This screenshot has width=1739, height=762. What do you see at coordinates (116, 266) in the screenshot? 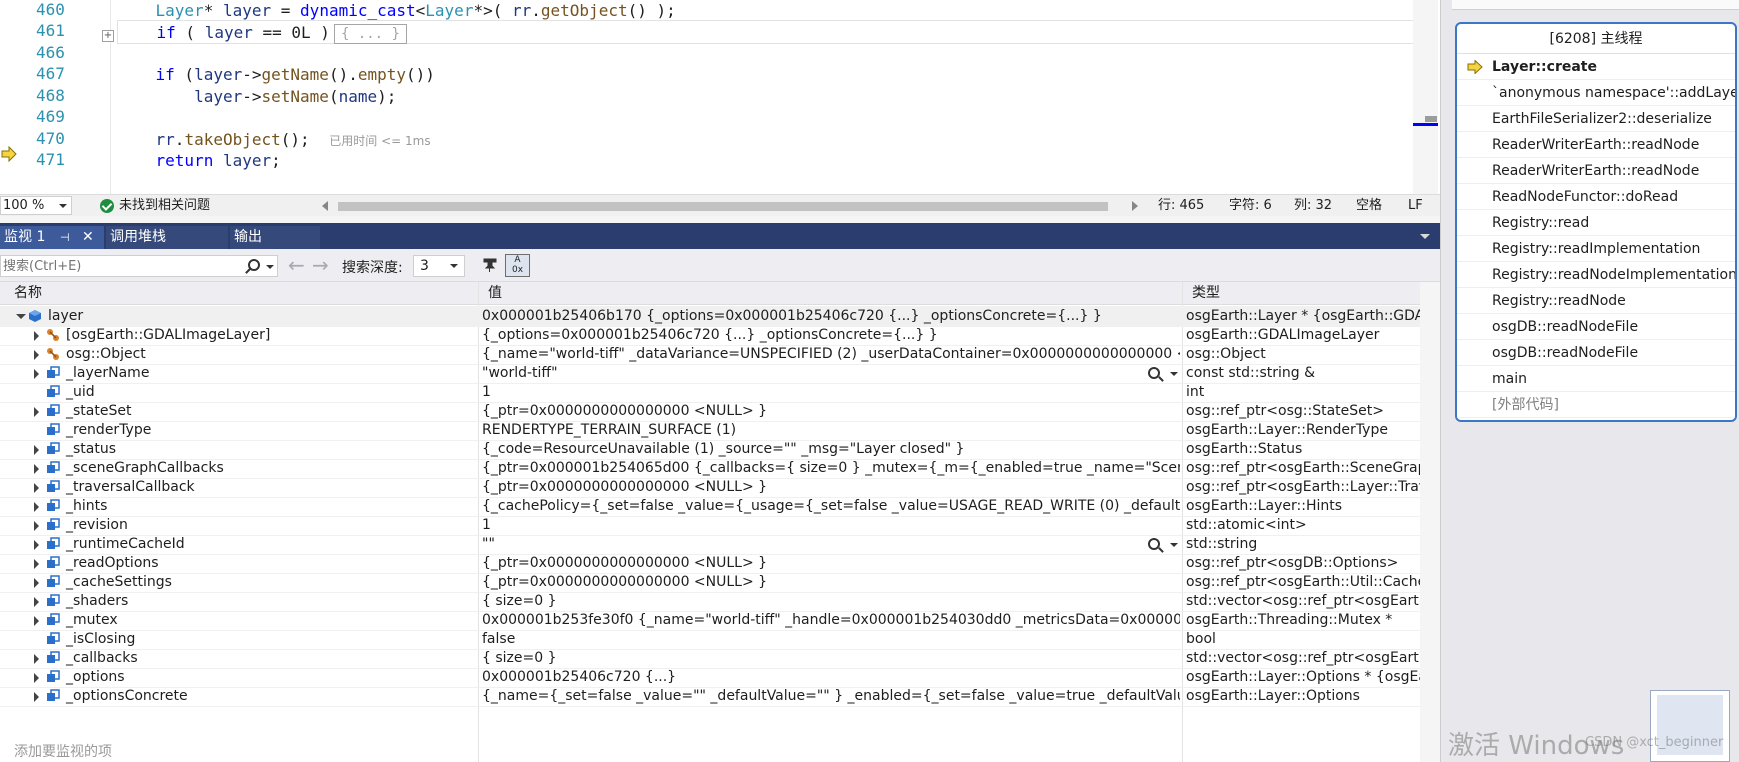
I see `watch-search-input` at bounding box center [116, 266].